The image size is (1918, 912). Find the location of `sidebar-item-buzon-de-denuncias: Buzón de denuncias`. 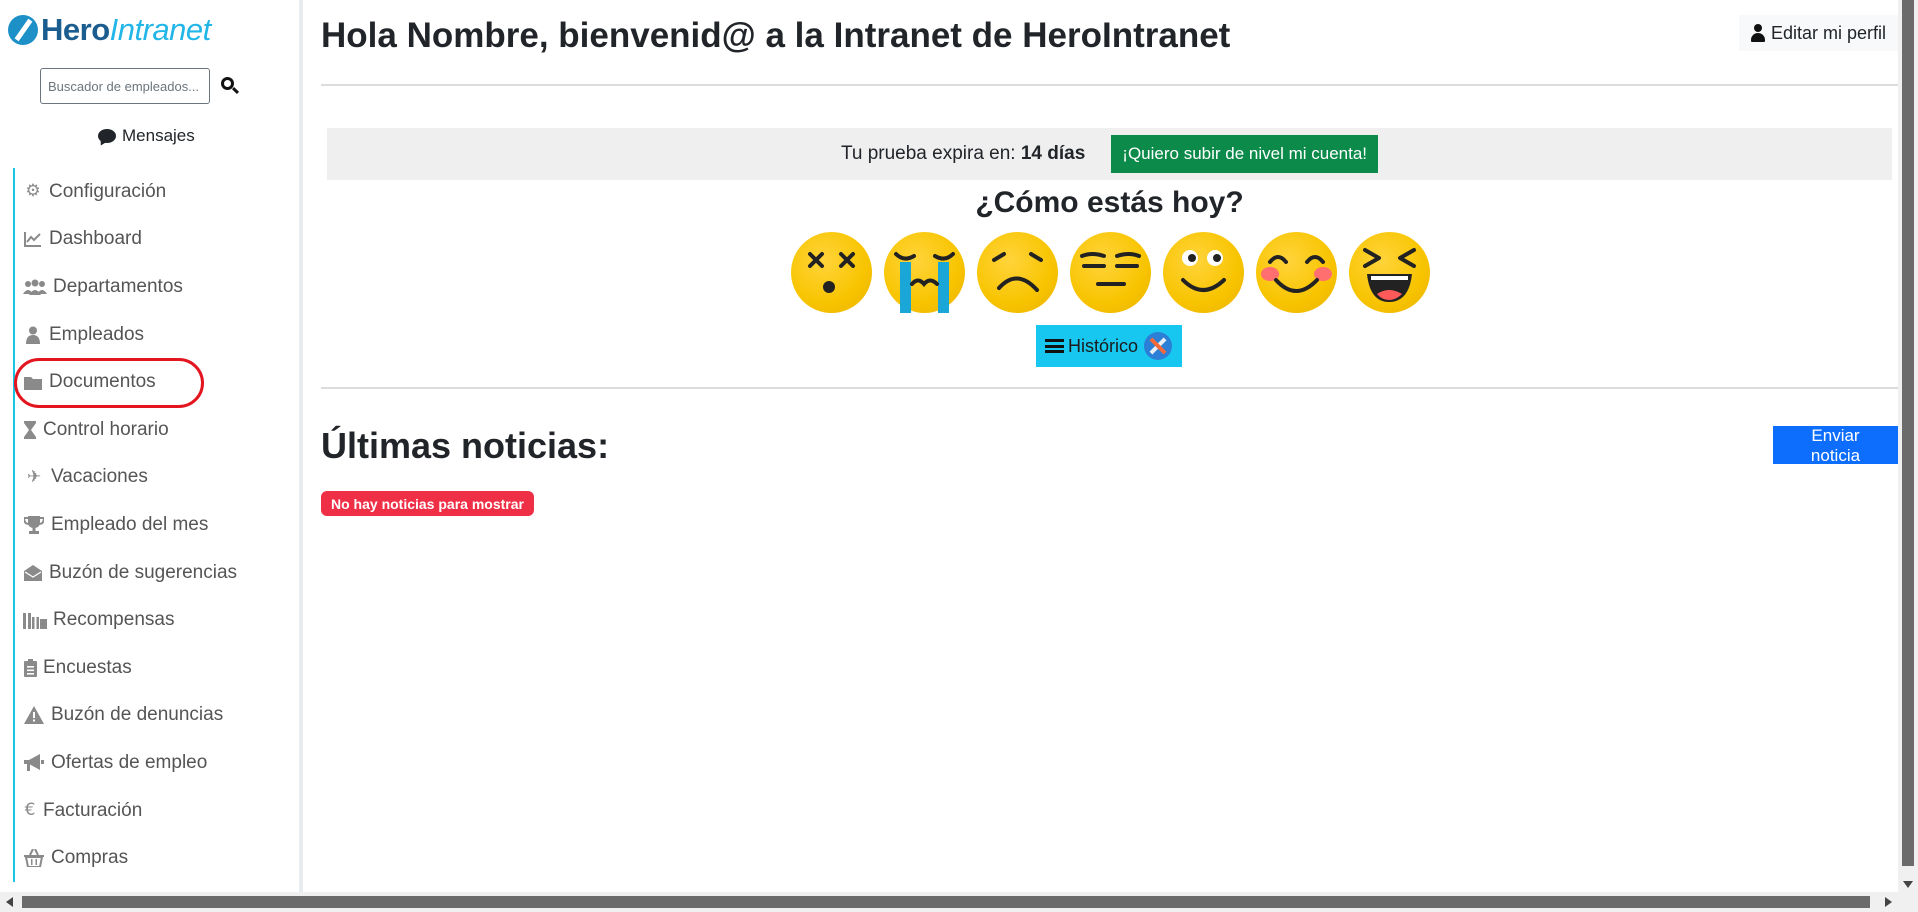

sidebar-item-buzon-de-denuncias: Buzón de denuncias is located at coordinates (156, 715).